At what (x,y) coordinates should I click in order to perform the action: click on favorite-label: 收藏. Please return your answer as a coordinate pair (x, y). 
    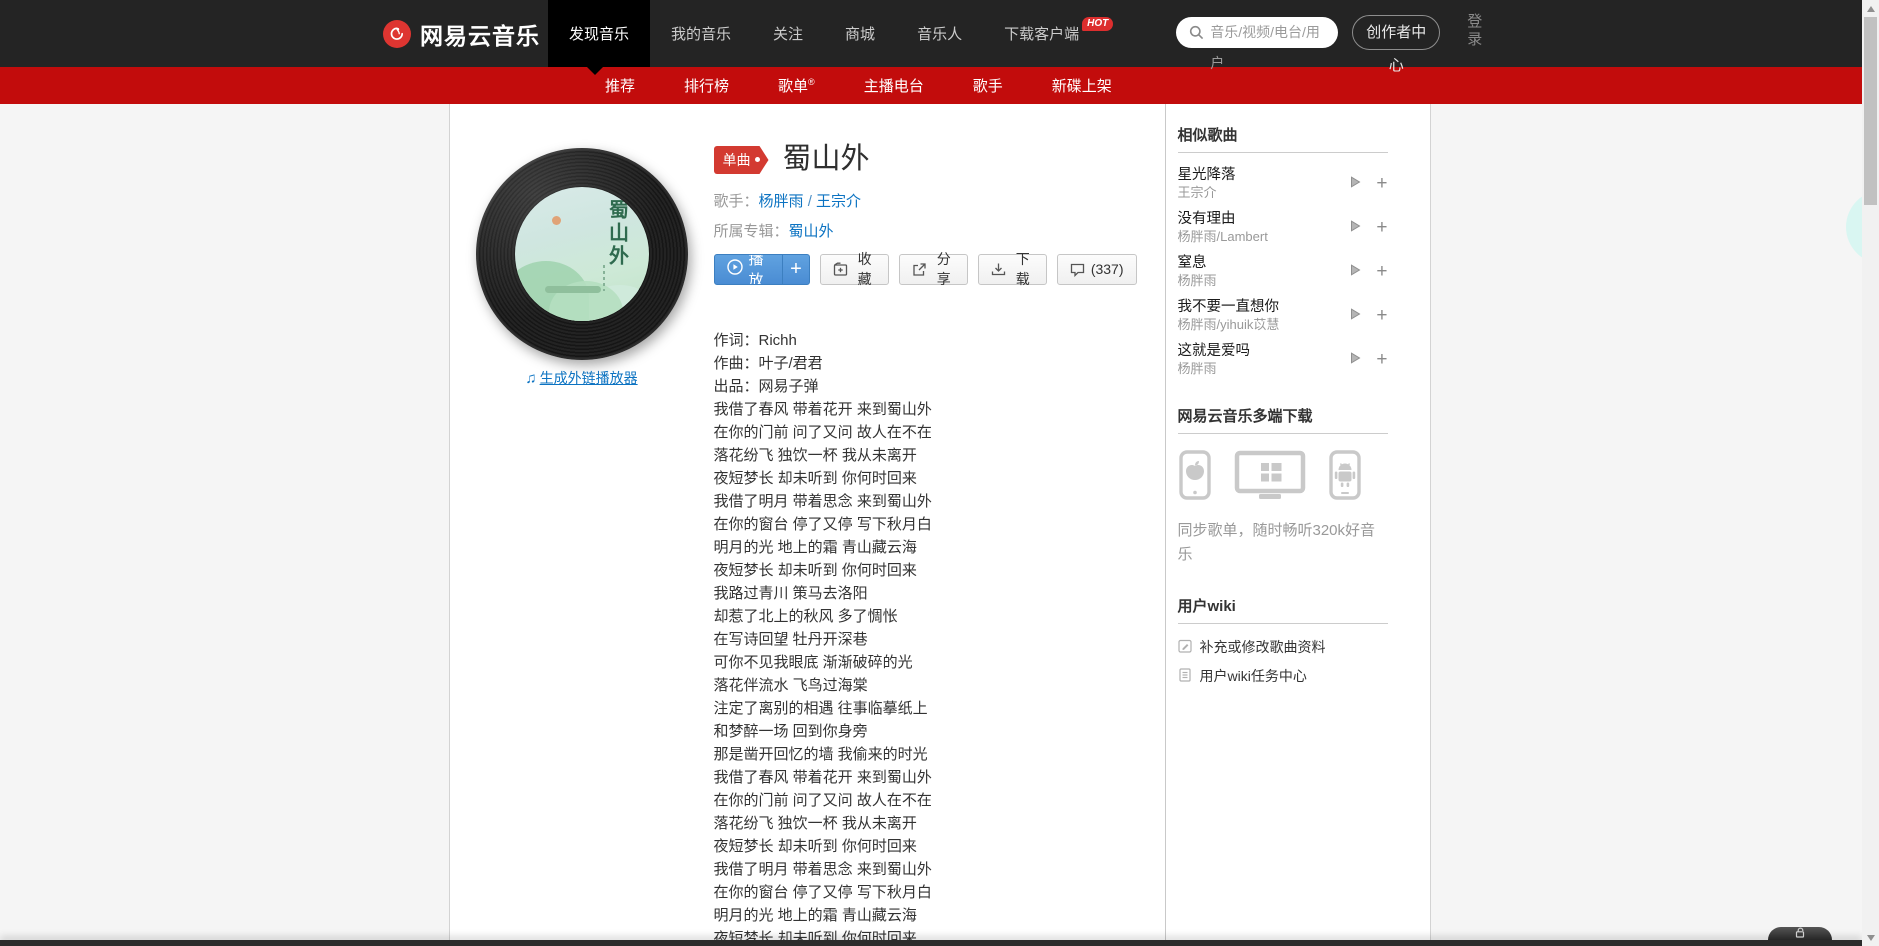
    Looking at the image, I should click on (864, 269).